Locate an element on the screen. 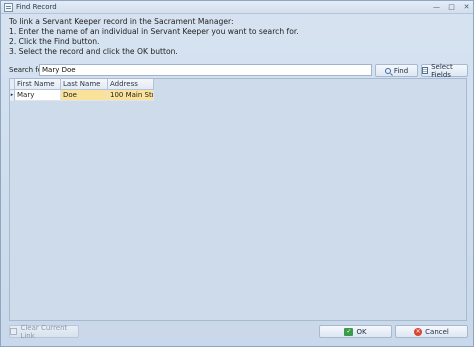 The image size is (474, 347). column-header-address: Address is located at coordinates (131, 84).